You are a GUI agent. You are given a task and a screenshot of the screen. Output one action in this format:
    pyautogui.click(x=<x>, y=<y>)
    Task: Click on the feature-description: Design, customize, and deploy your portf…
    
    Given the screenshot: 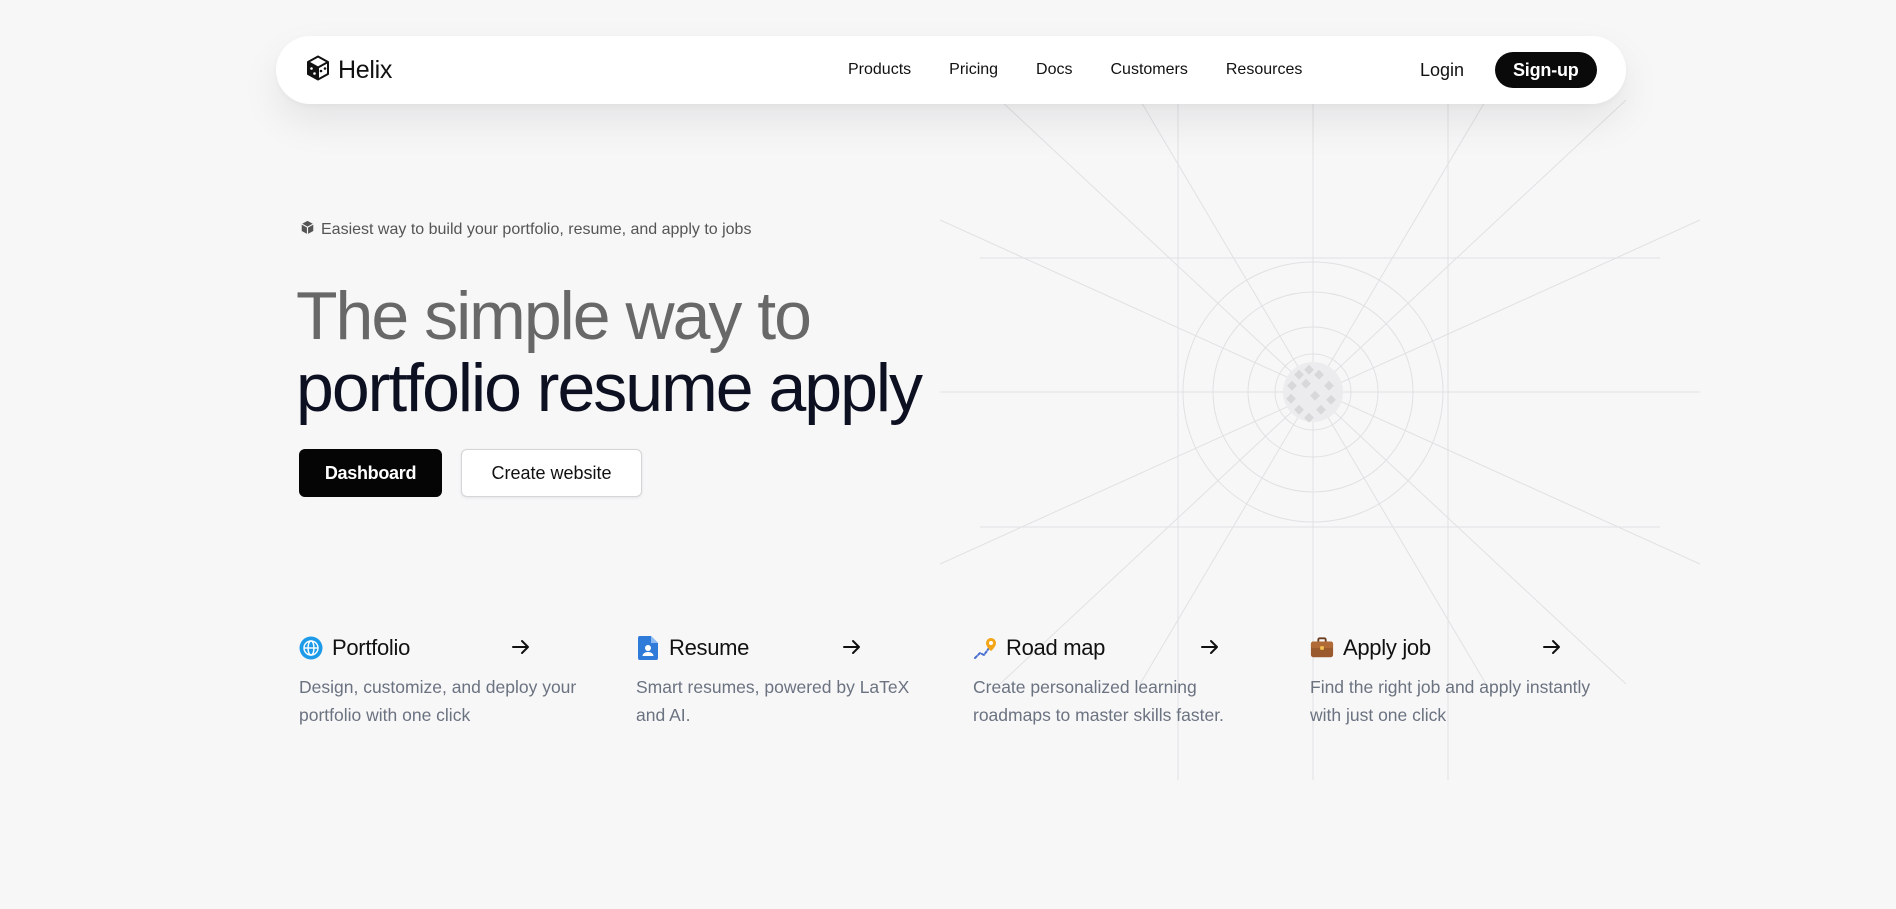 What is the action you would take?
    pyautogui.click(x=438, y=701)
    